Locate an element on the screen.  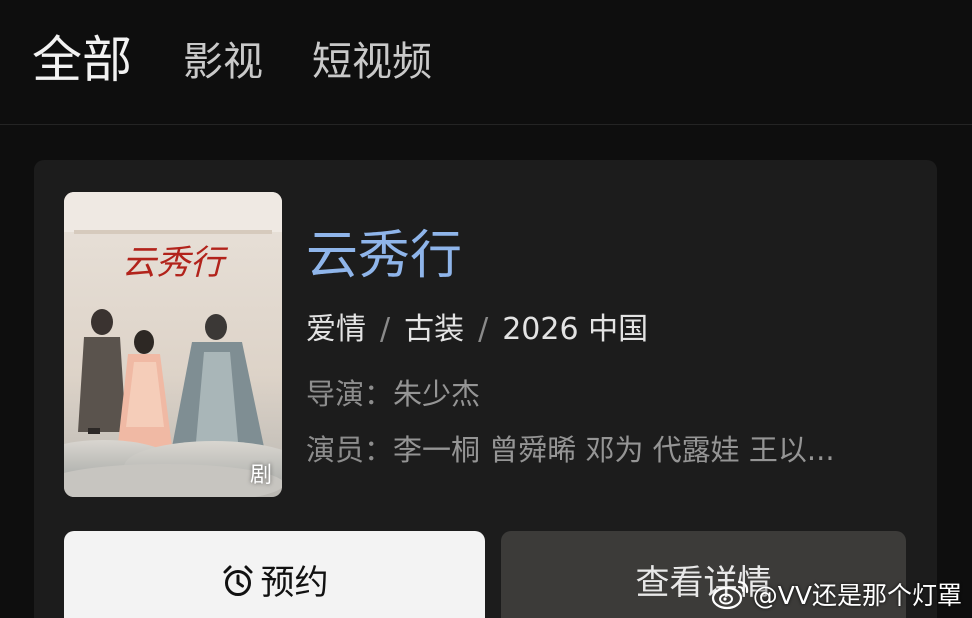
cast-label: 演员： is located at coordinates (350, 450).